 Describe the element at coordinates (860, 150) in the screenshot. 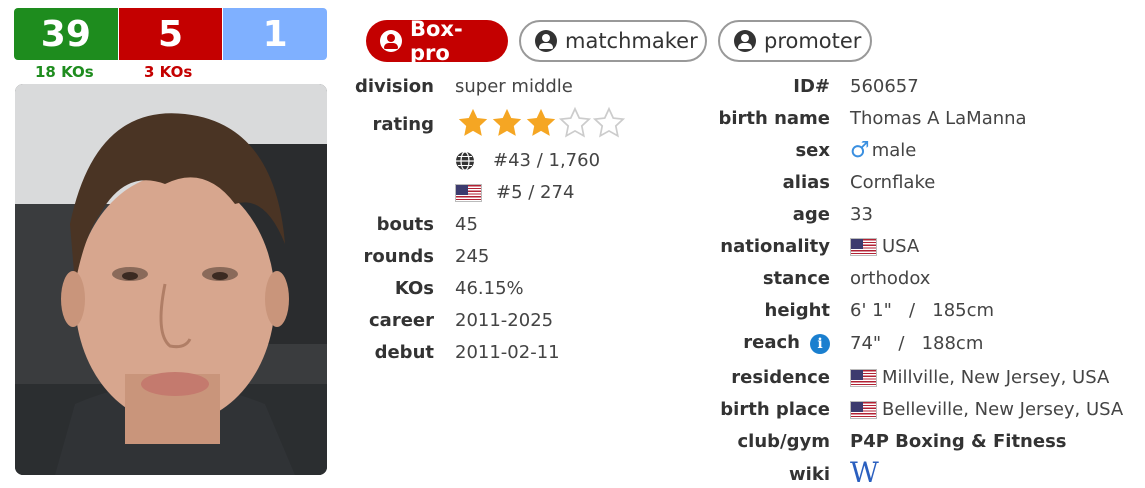

I see `male-icon: ♂` at that location.